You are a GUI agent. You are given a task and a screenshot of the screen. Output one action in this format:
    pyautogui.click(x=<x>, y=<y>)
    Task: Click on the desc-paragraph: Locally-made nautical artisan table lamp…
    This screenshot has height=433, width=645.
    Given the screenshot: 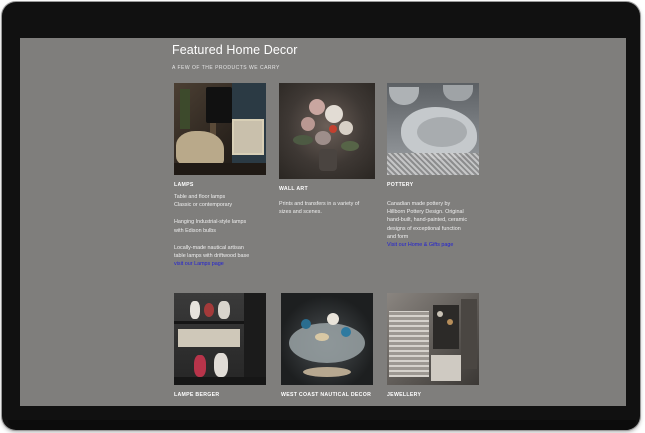 What is the action you would take?
    pyautogui.click(x=222, y=256)
    